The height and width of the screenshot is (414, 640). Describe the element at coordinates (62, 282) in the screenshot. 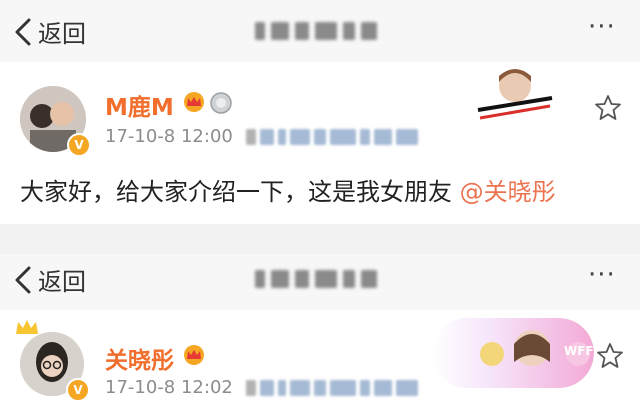

I see `back-label-2: 返回` at that location.